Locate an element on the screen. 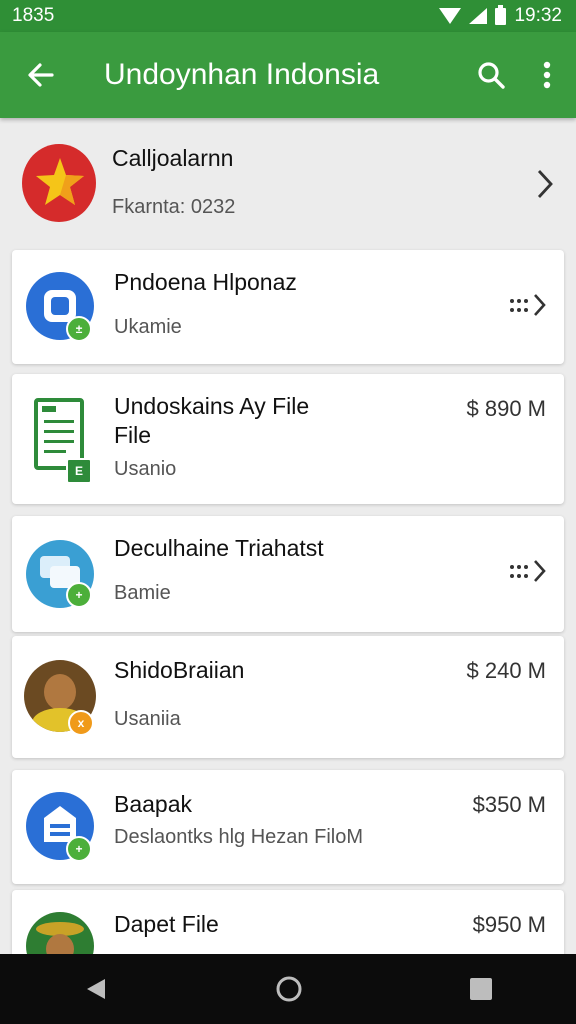 This screenshot has width=576, height=1024. header-contact: Calljoalarnn Fkarnta: 0232 is located at coordinates (288, 184).